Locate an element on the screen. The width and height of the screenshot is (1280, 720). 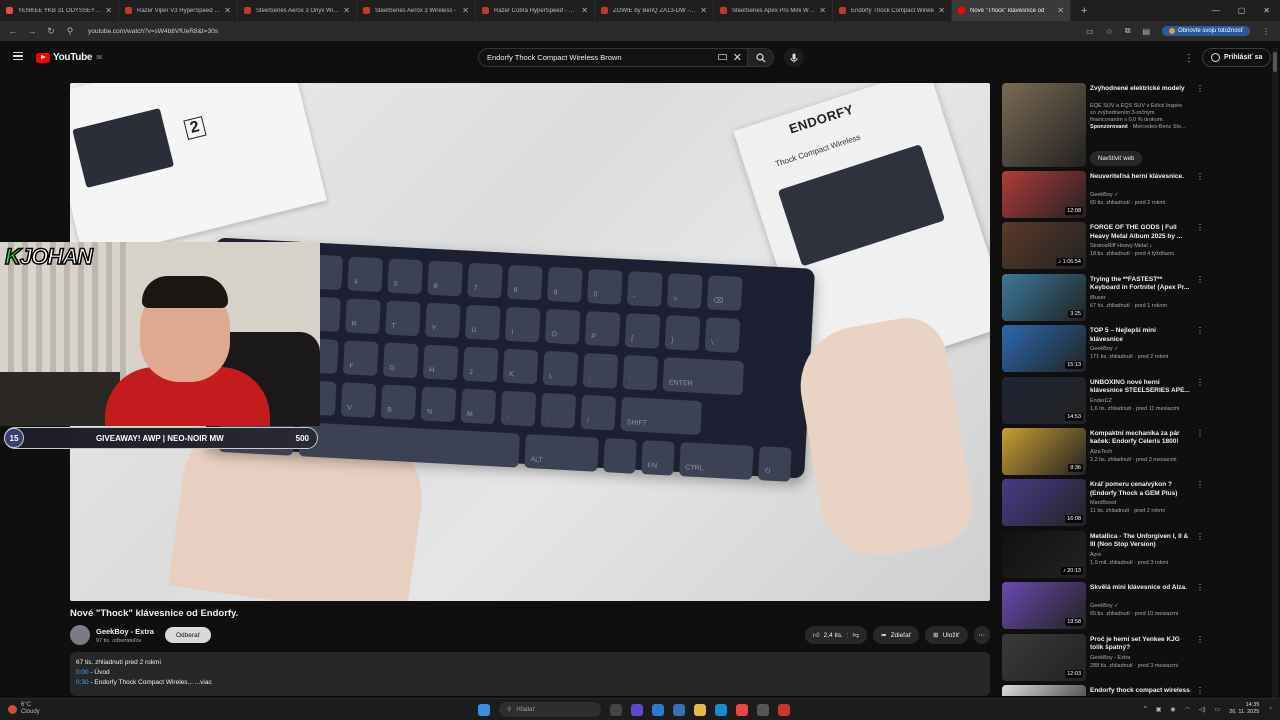
browser-tab: YENKEE YKB 31 ODYSSEY Hotsw ✕ is located at coordinates (59, 10).